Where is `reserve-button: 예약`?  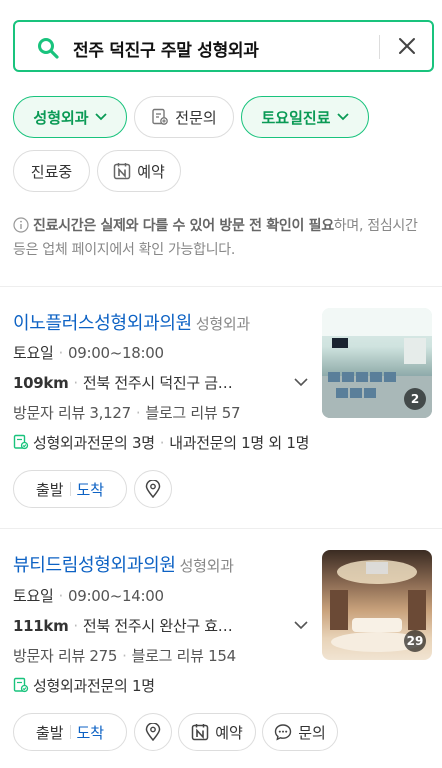
reserve-button: 예약 is located at coordinates (217, 732).